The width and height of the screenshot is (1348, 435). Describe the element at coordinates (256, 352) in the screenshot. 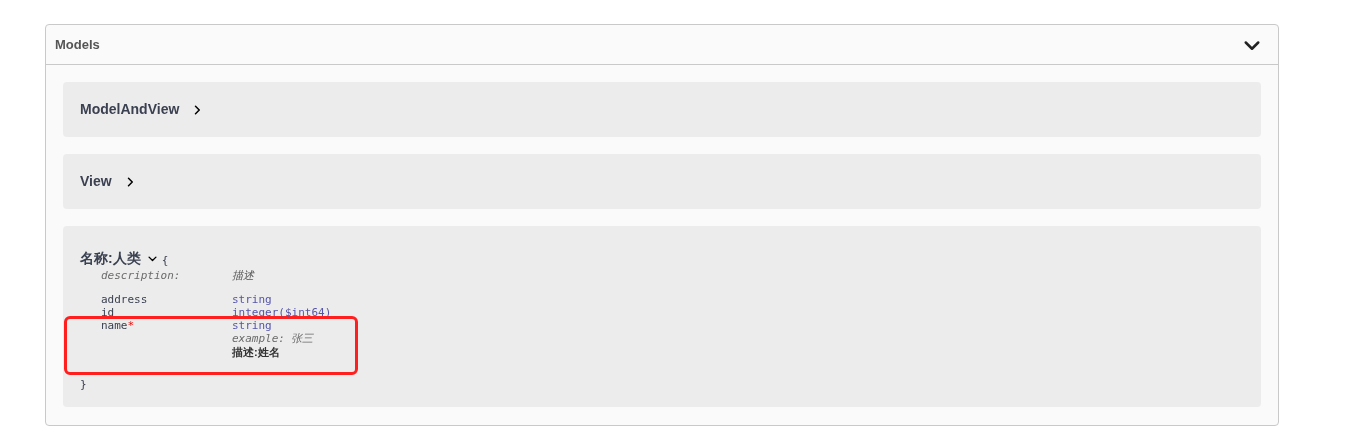

I see `property-note: 描述:姓名` at that location.